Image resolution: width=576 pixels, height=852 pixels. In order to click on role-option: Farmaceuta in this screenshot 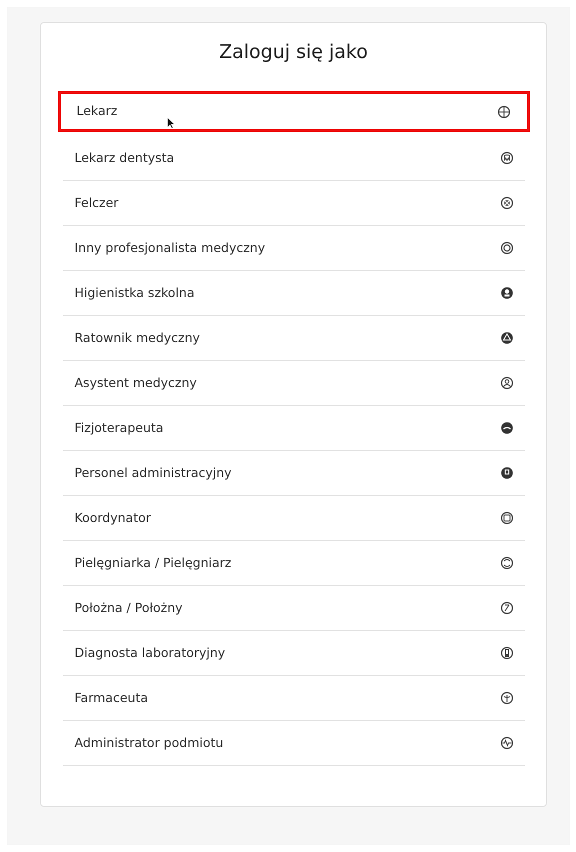, I will do `click(293, 698)`.